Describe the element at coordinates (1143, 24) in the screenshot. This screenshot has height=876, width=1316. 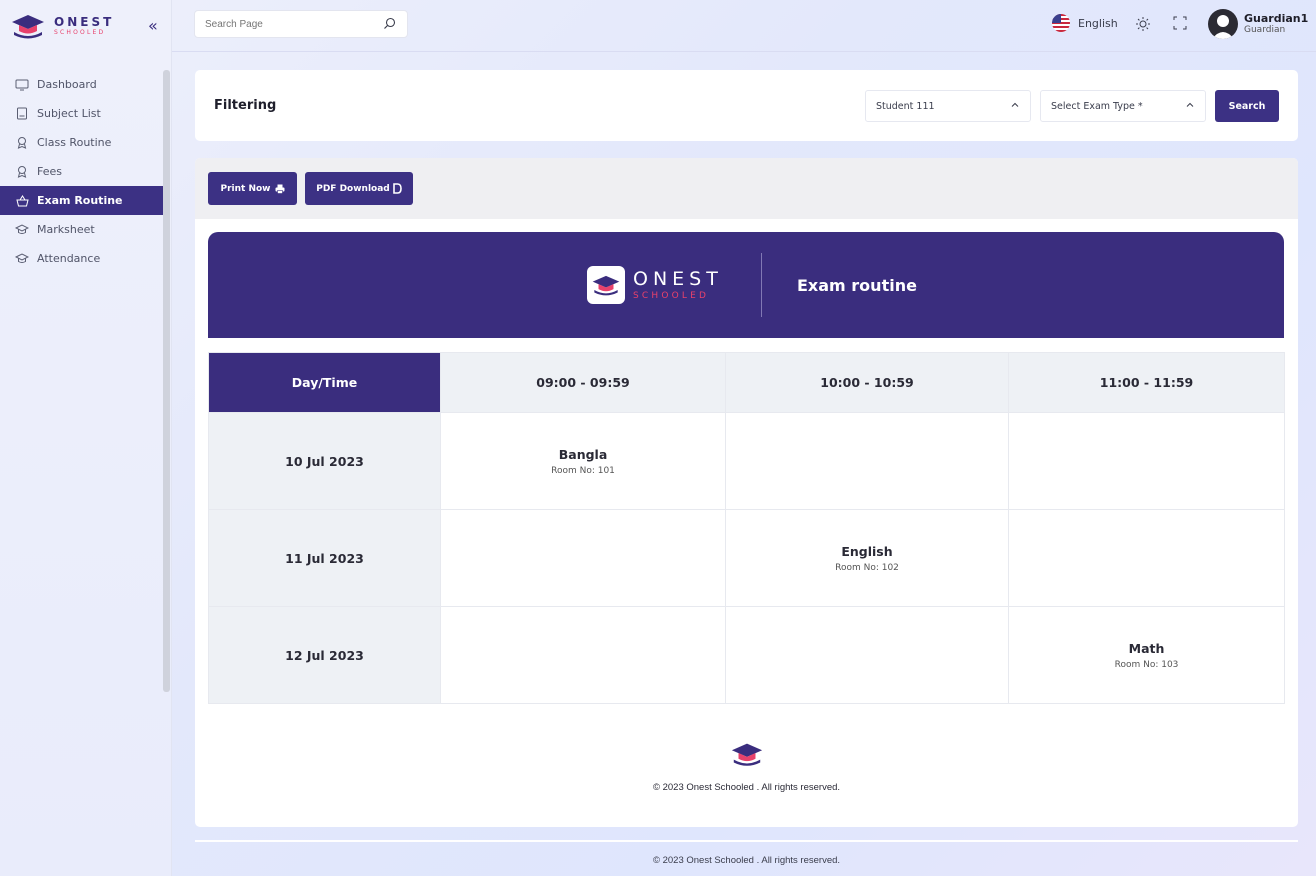
I see `sun-icon` at that location.